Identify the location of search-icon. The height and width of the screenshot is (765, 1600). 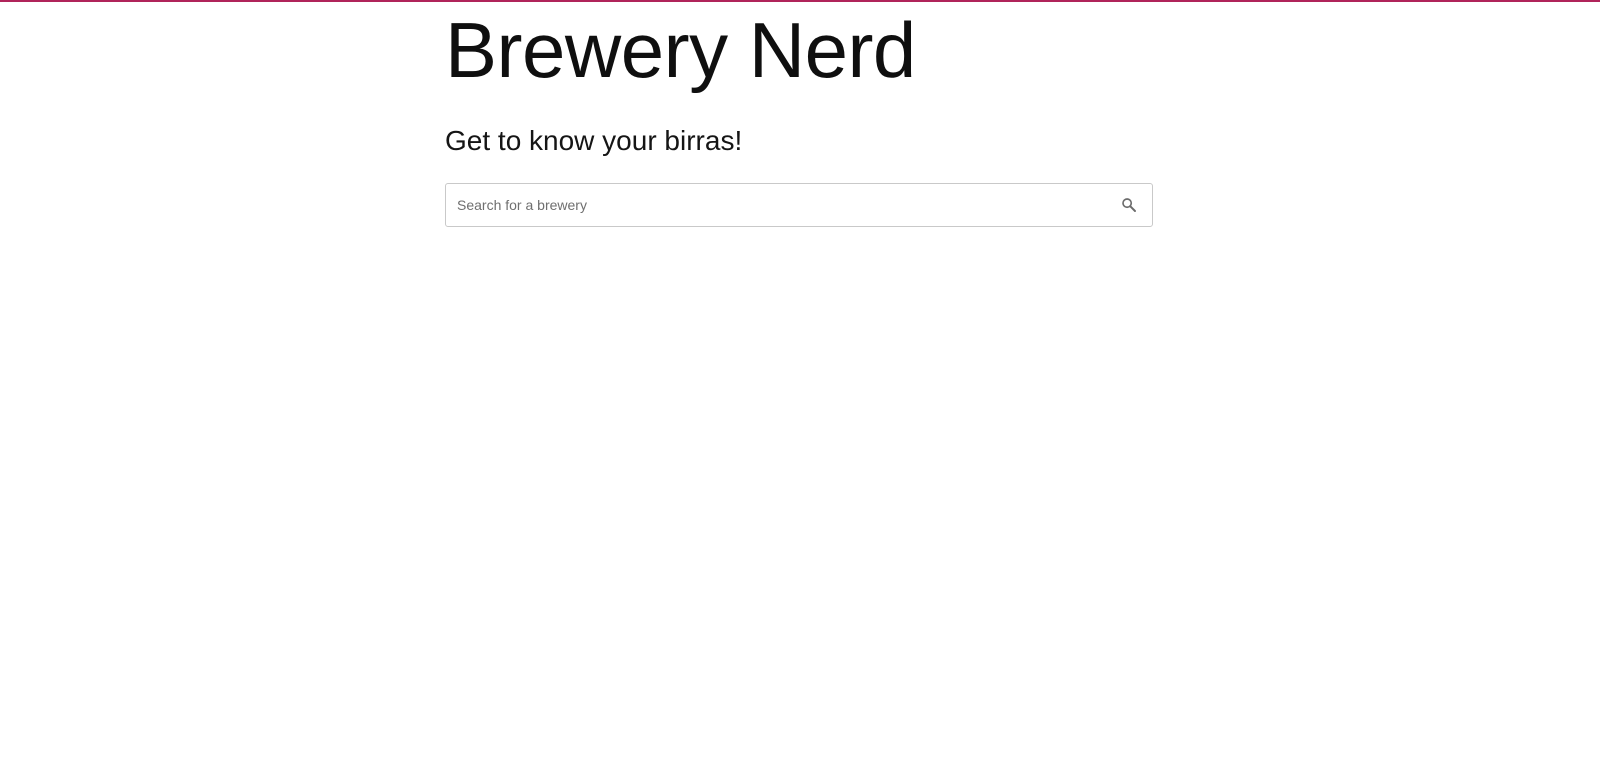
(1129, 205).